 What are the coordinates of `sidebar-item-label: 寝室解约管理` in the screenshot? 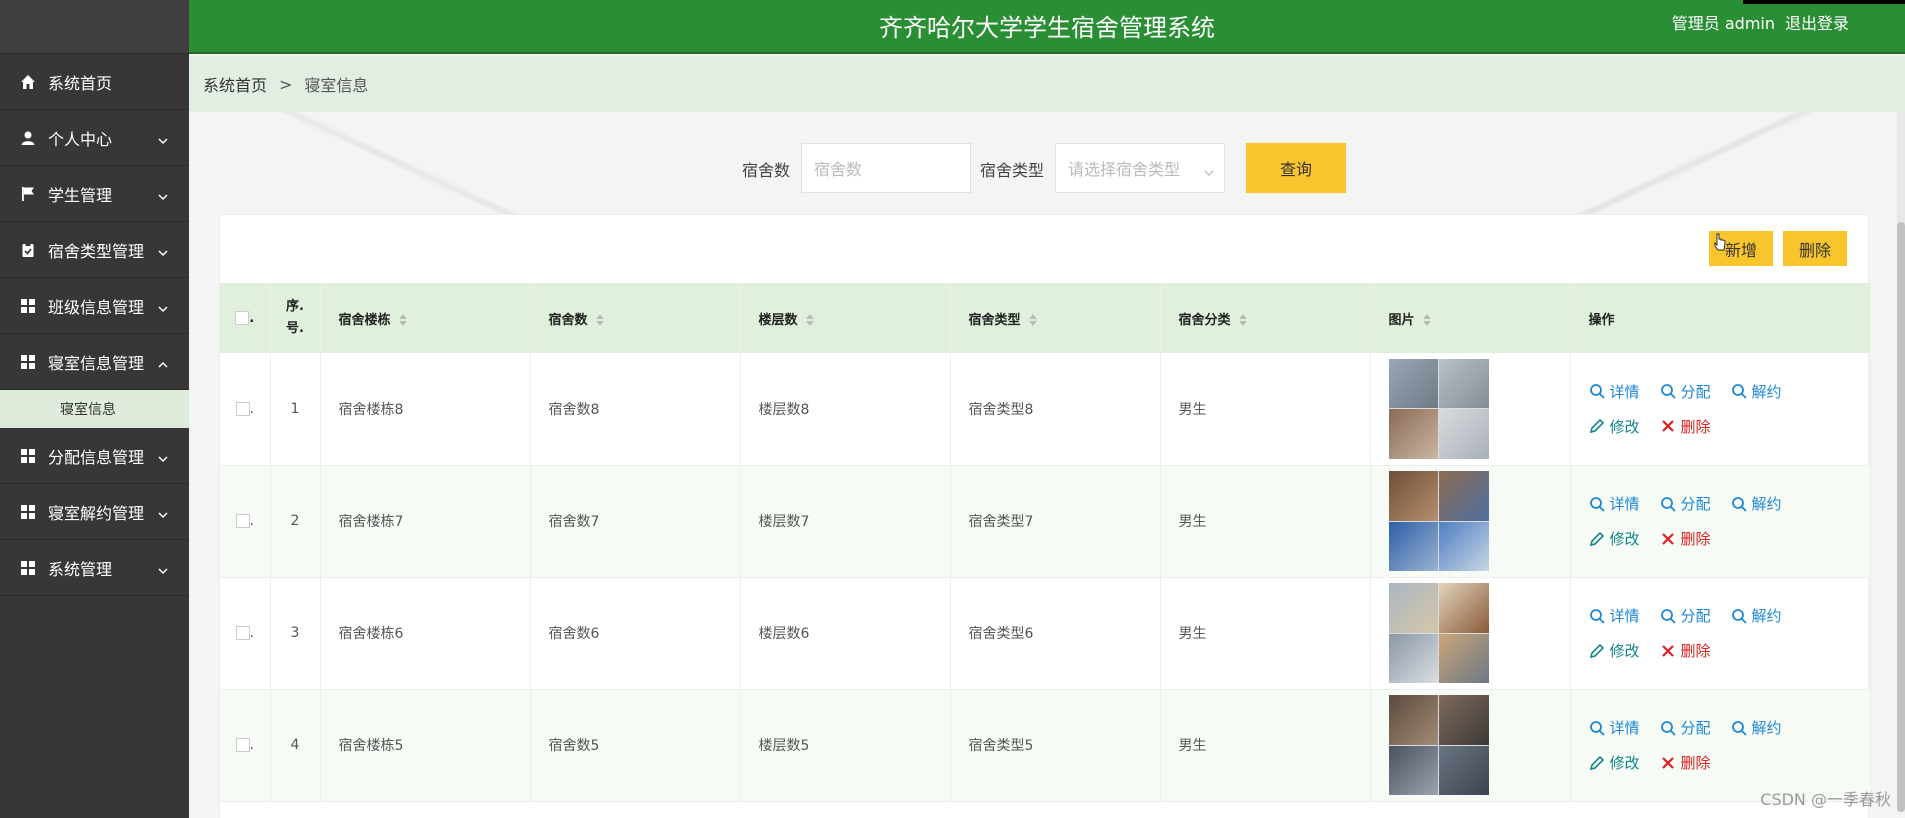 It's located at (96, 513).